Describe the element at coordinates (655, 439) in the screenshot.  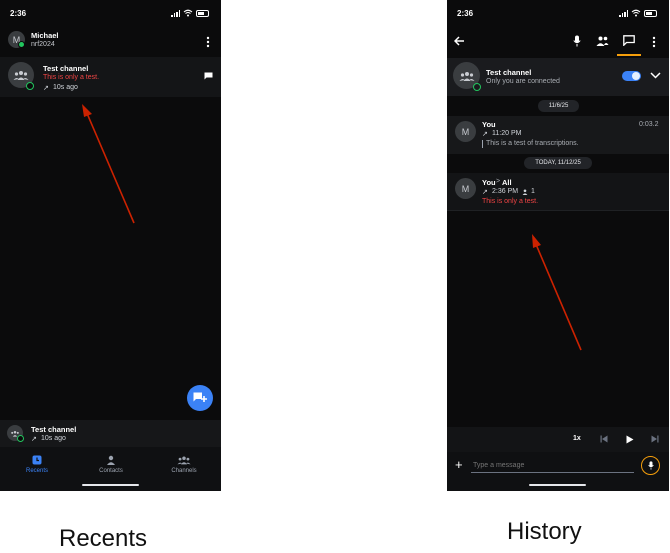
I see `skip-next-icon` at that location.